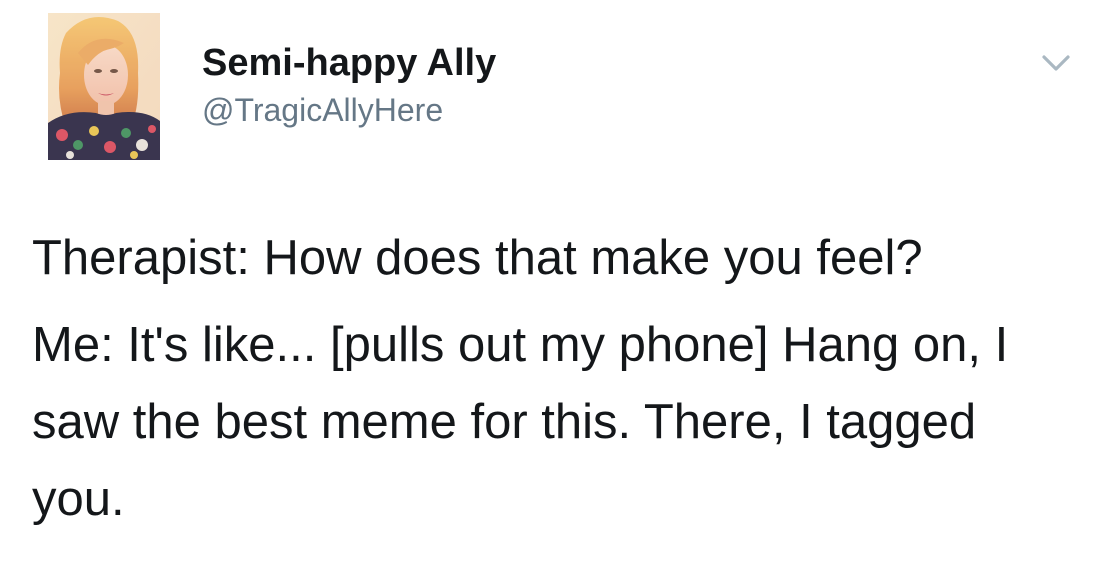  What do you see at coordinates (322, 110) in the screenshot?
I see `author-handle: @TragicAllyHere` at bounding box center [322, 110].